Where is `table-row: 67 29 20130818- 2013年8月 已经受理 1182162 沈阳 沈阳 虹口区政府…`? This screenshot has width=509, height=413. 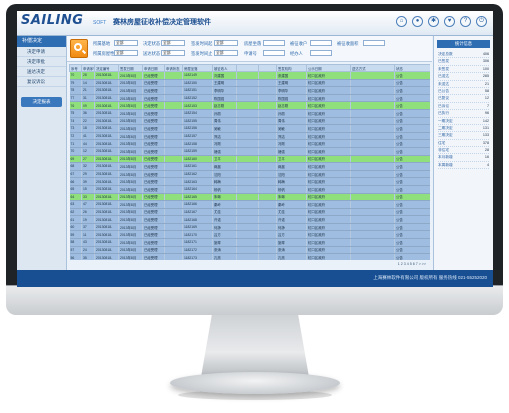 table-row: 67 29 20130818- 2013年8月 已经受理 1182162 沈阳 沈阳 虹口区政府… is located at coordinates (249, 174).